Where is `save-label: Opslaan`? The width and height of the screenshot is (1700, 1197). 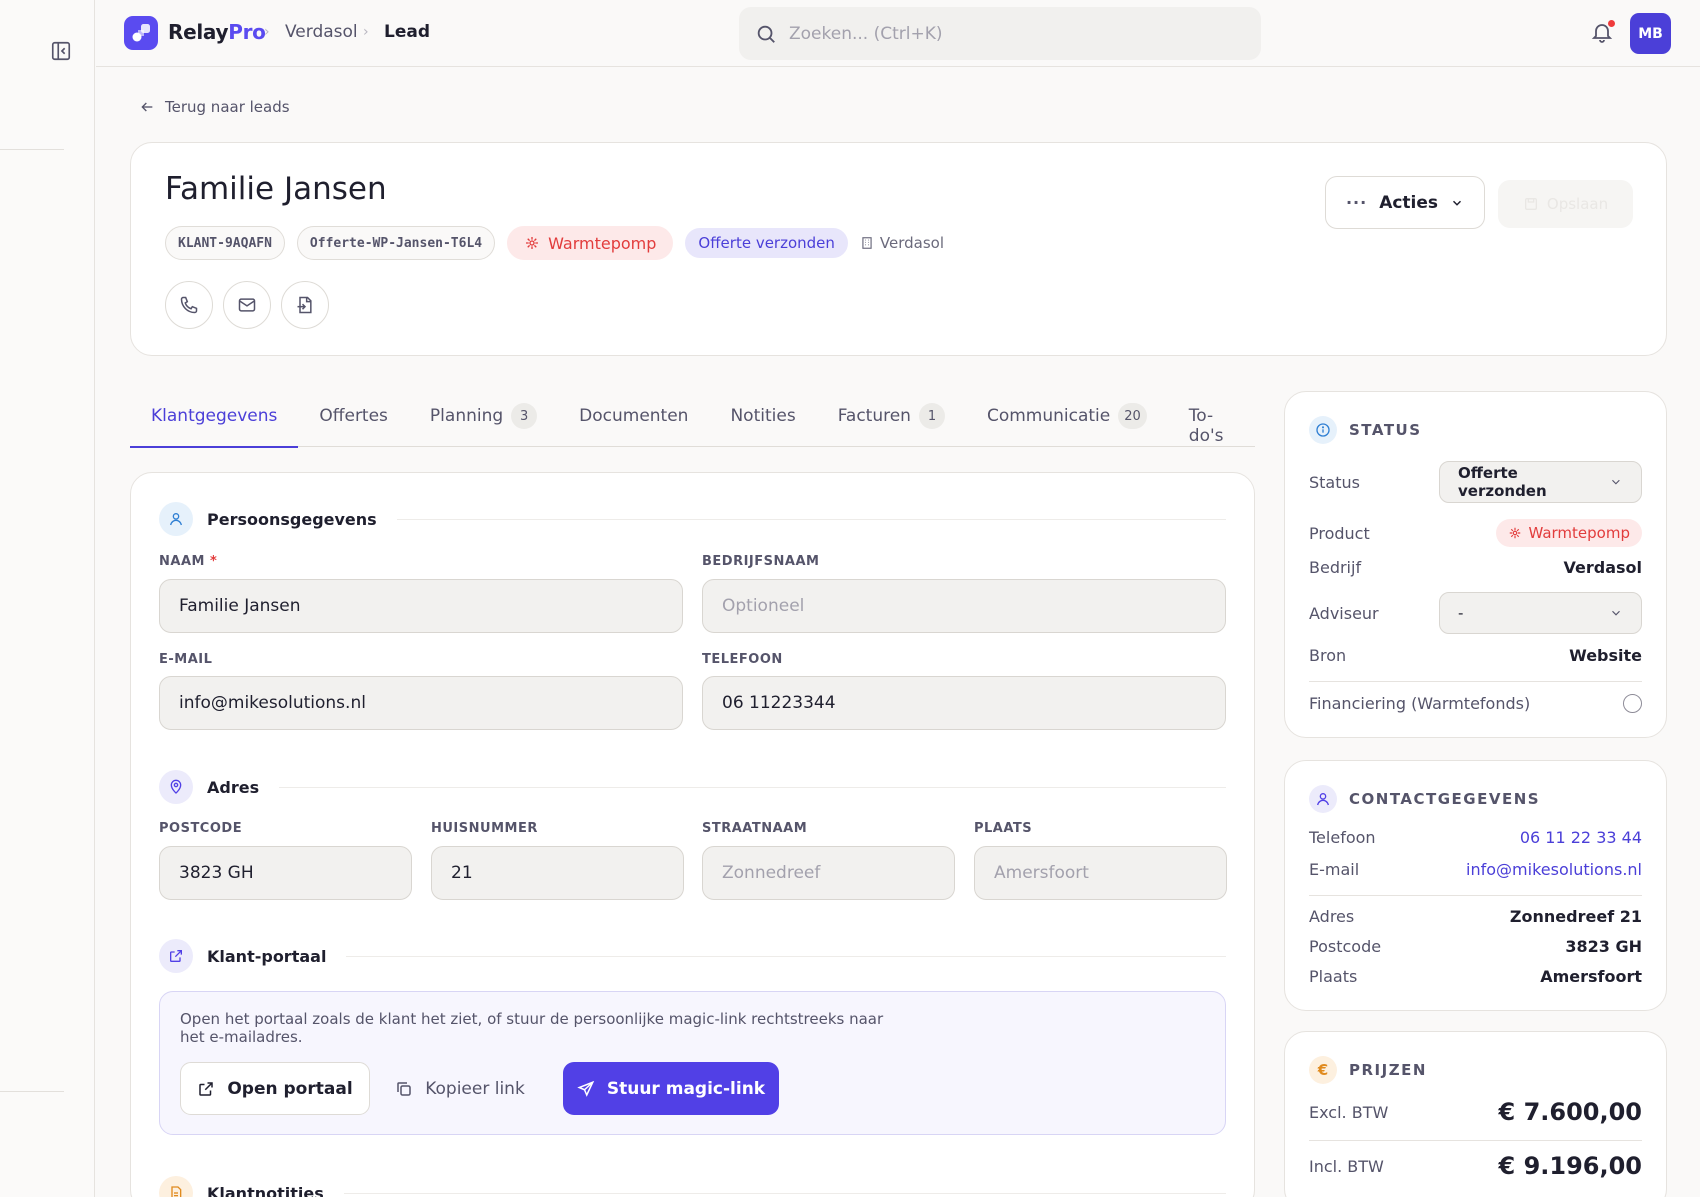
save-label: Opslaan is located at coordinates (1577, 204).